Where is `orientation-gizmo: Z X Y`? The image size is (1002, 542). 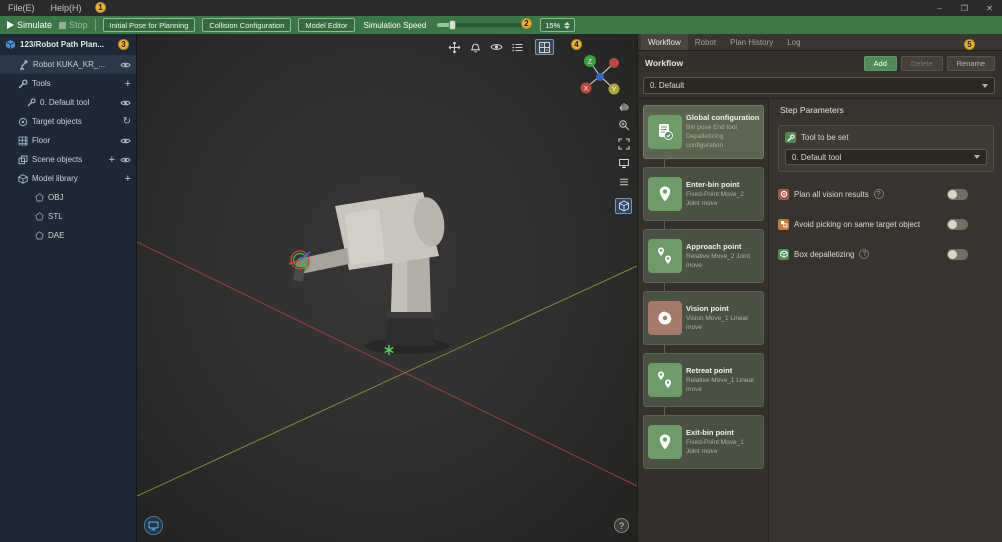
orientation-gizmo: Z X Y is located at coordinates (600, 74).